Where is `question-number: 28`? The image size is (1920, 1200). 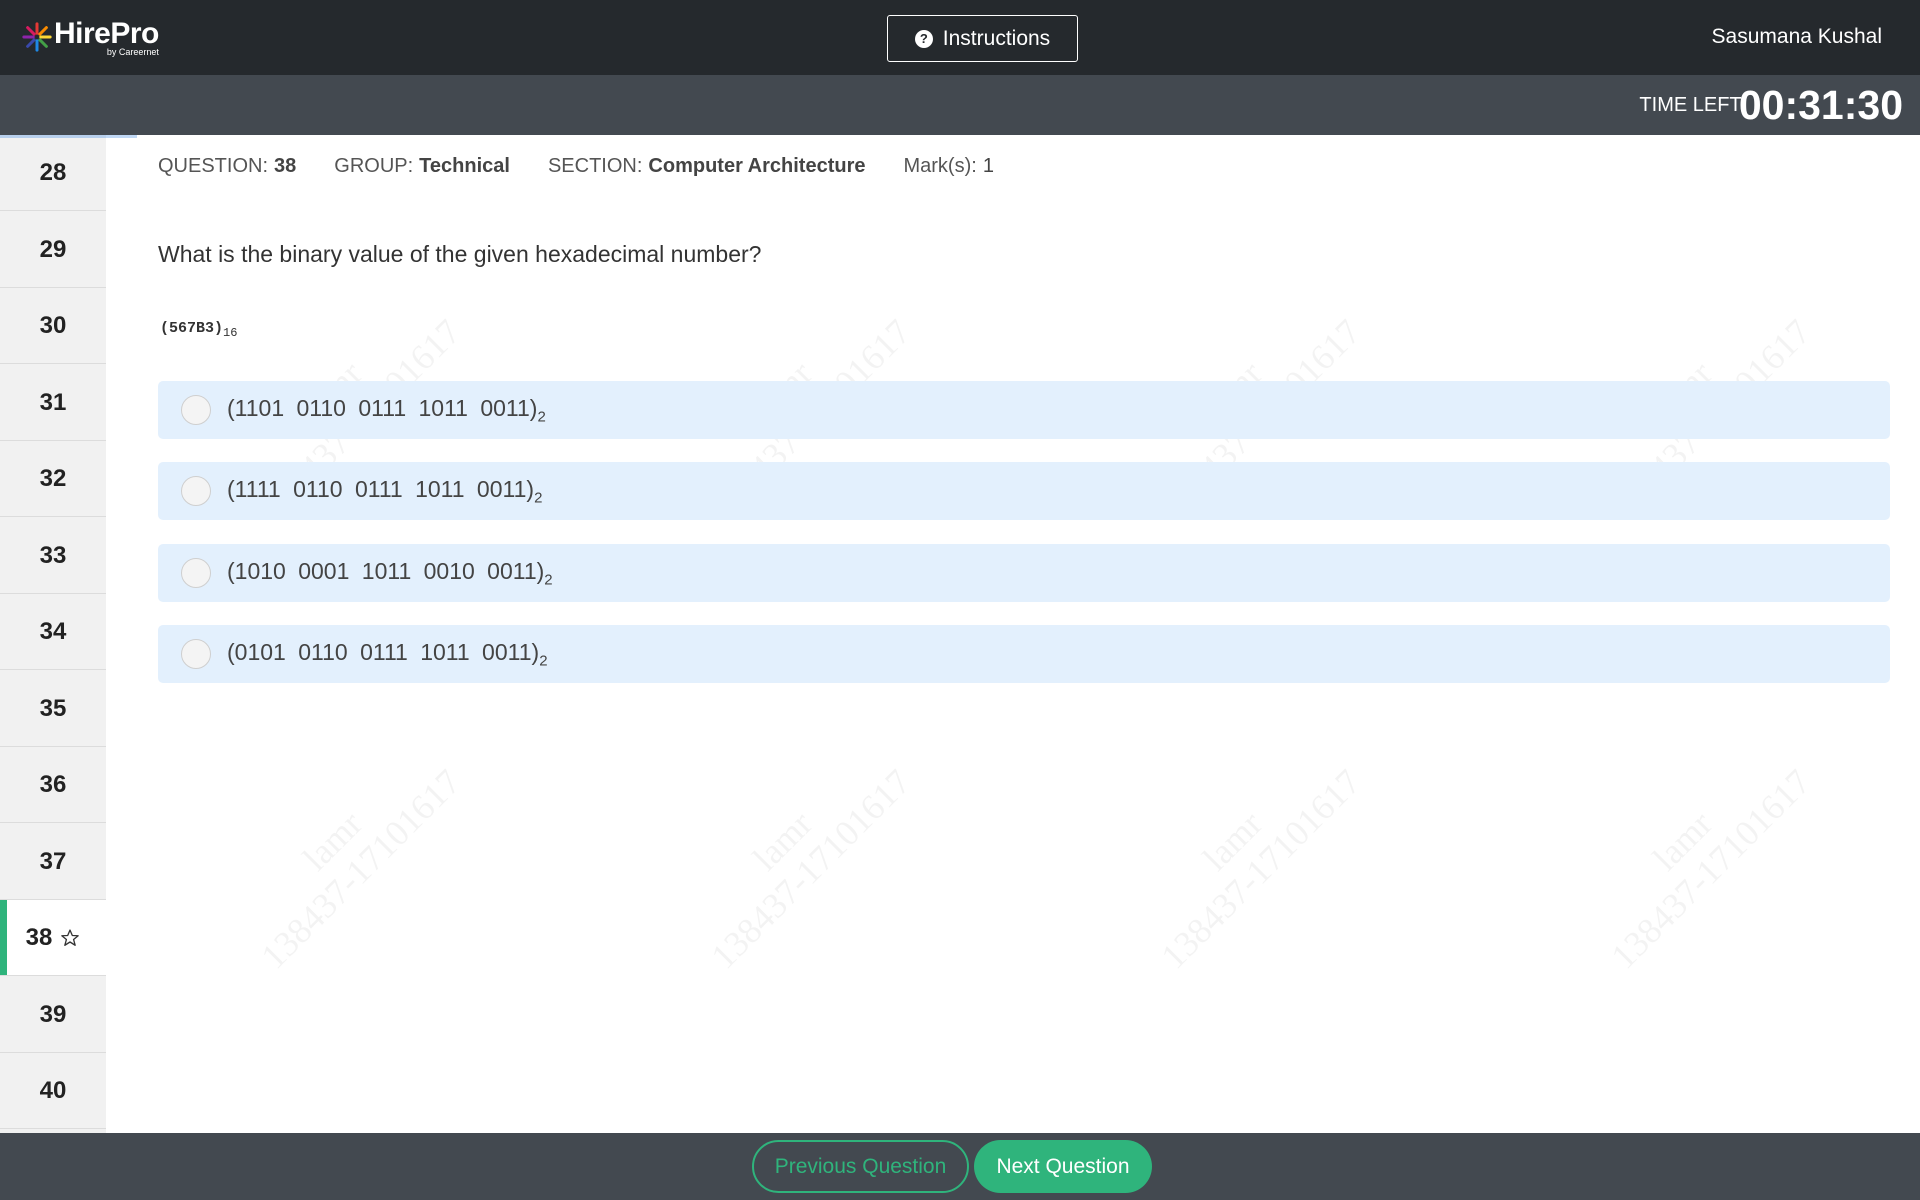 question-number: 28 is located at coordinates (53, 172).